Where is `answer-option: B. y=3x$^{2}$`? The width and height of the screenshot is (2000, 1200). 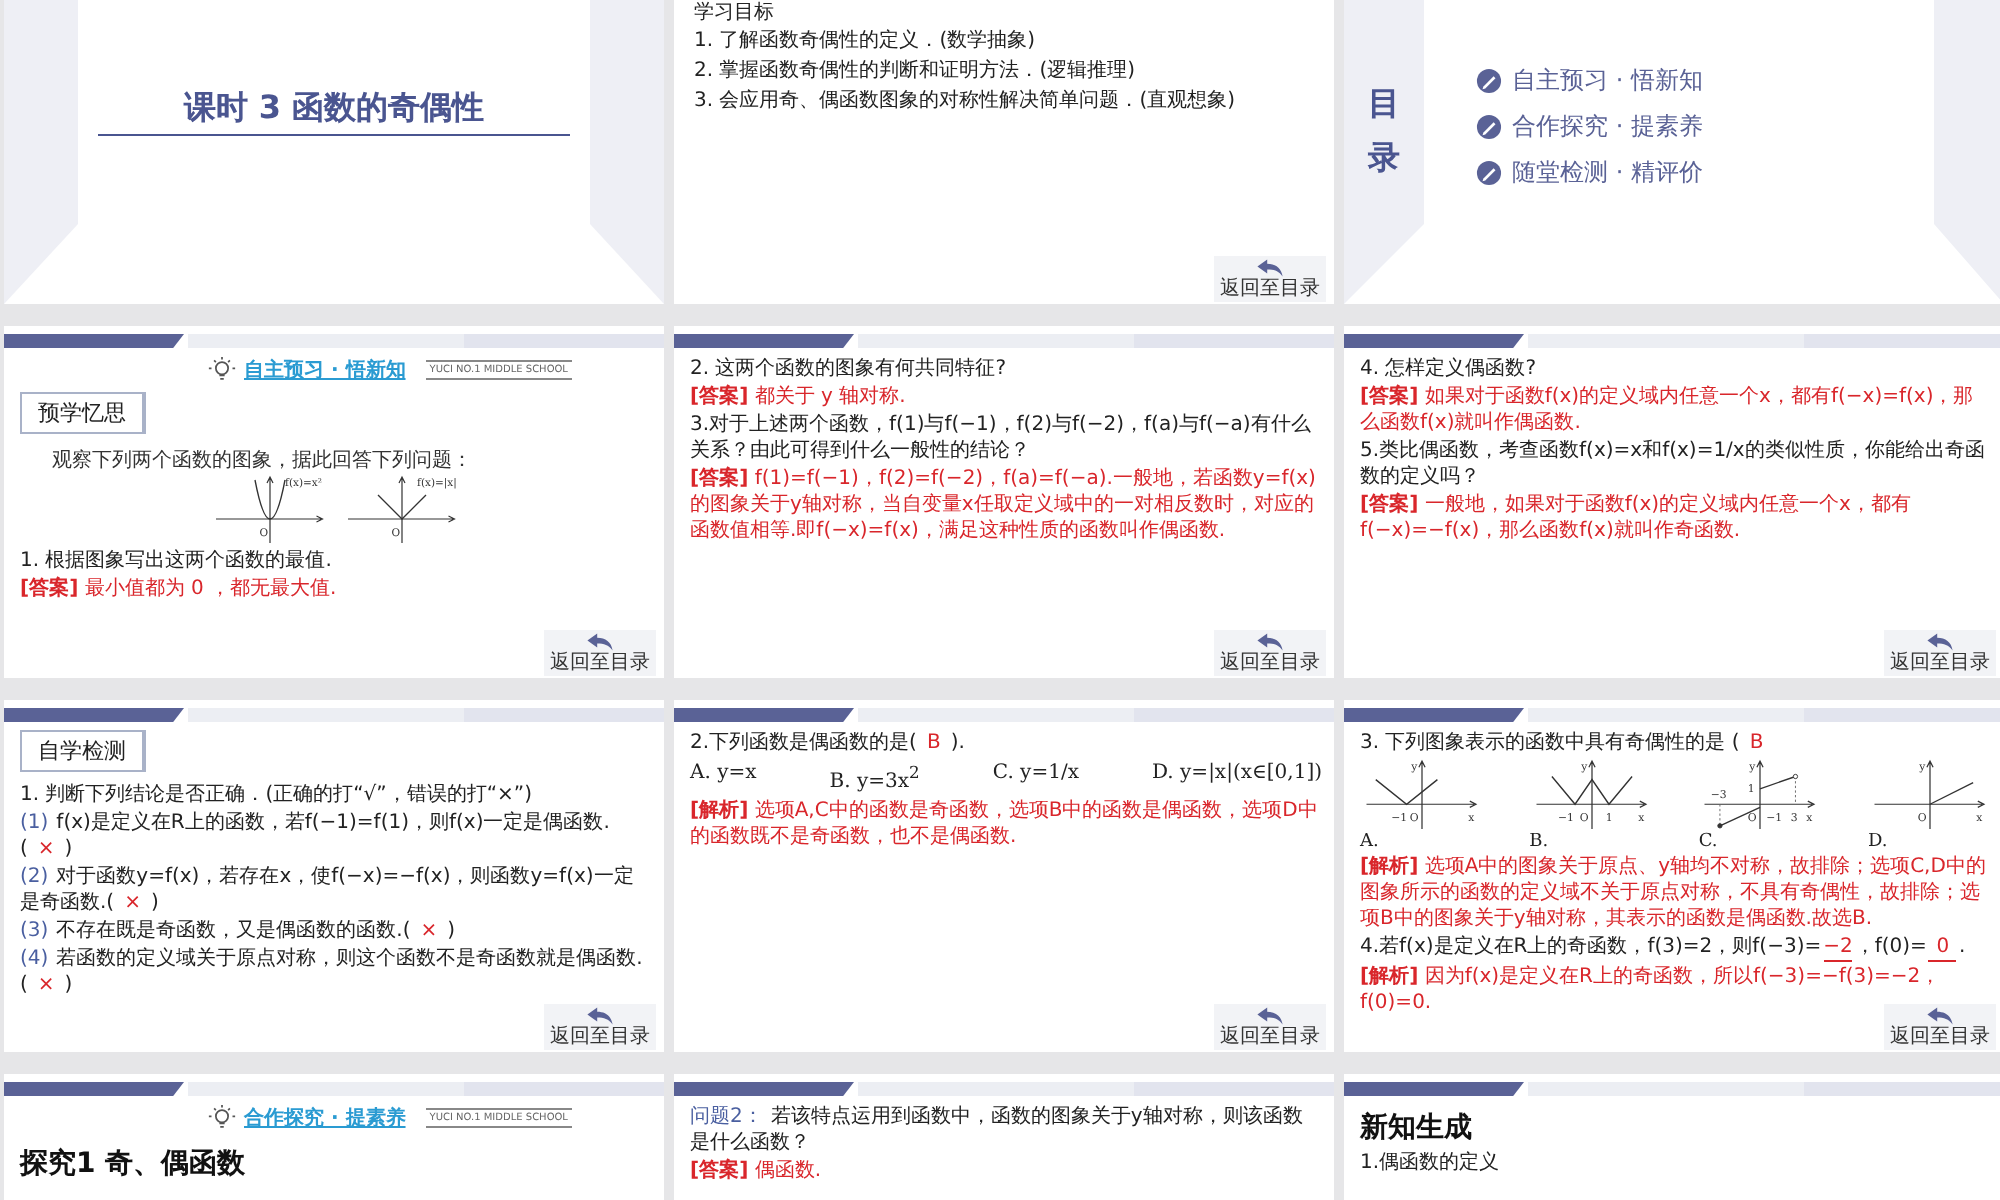
answer-option: B. y=3x$^{2}$ is located at coordinates (874, 777).